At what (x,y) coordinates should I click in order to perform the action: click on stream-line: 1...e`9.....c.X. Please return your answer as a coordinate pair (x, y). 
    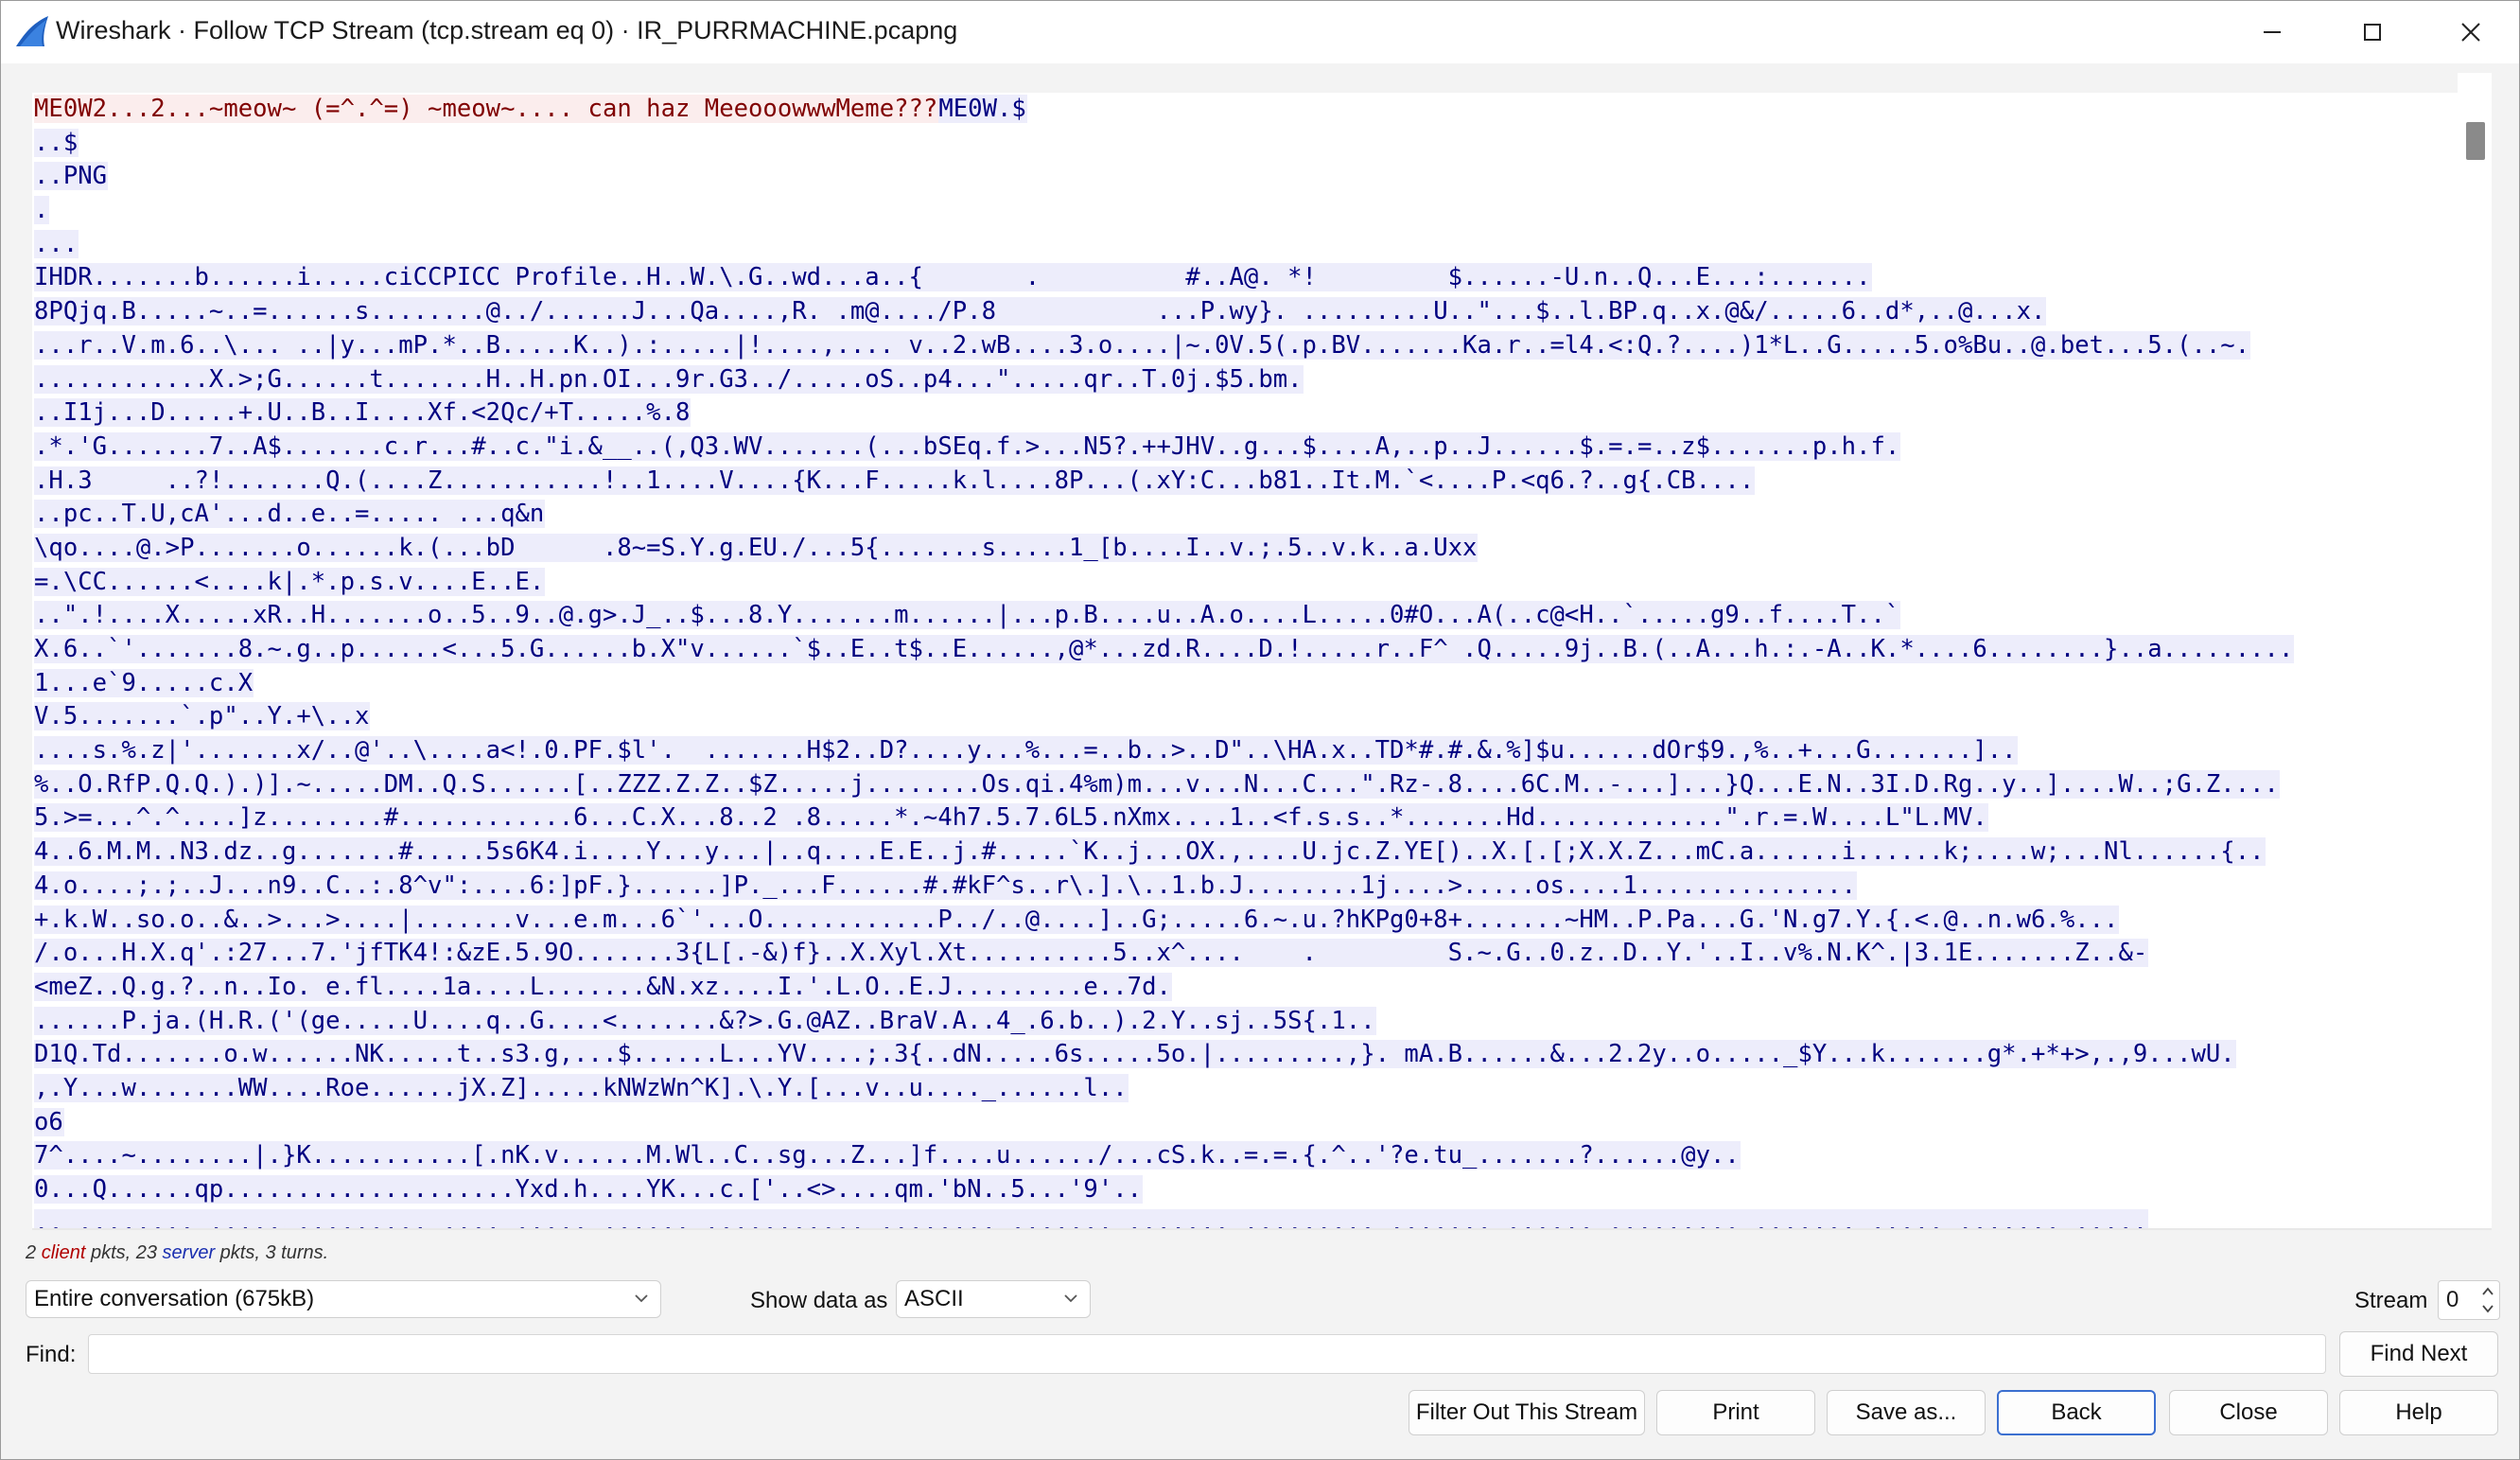
    Looking at the image, I should click on (1245, 684).